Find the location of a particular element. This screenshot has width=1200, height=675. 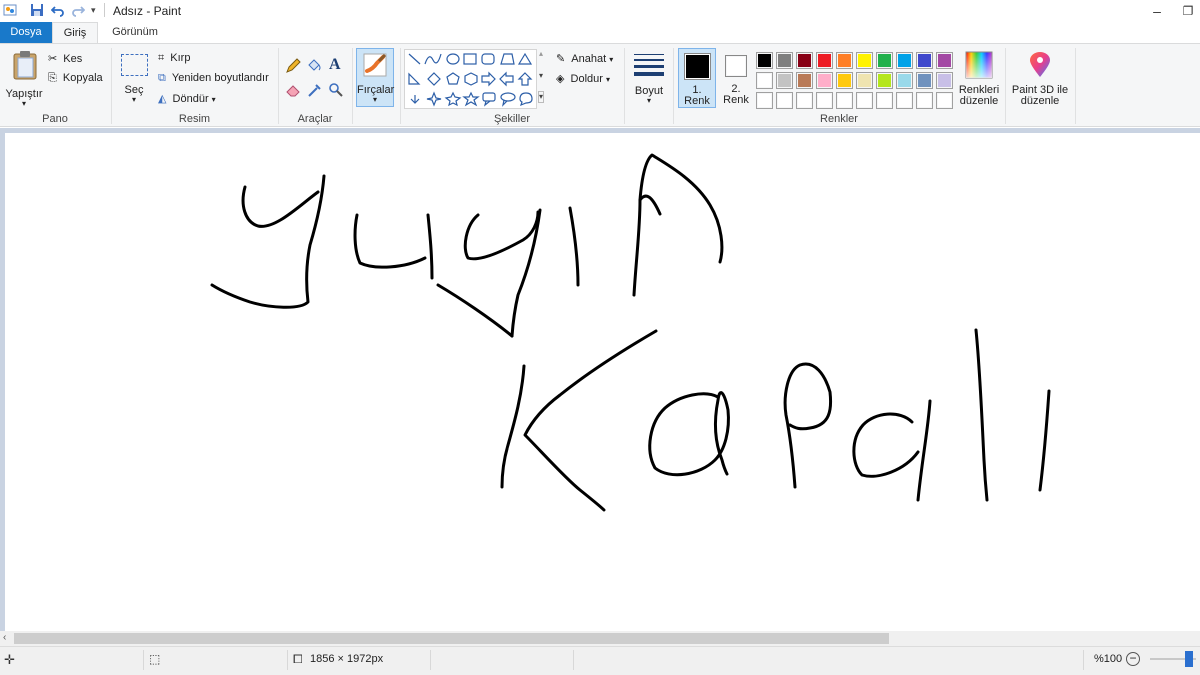

fill-bucket-icon is located at coordinates (314, 65).